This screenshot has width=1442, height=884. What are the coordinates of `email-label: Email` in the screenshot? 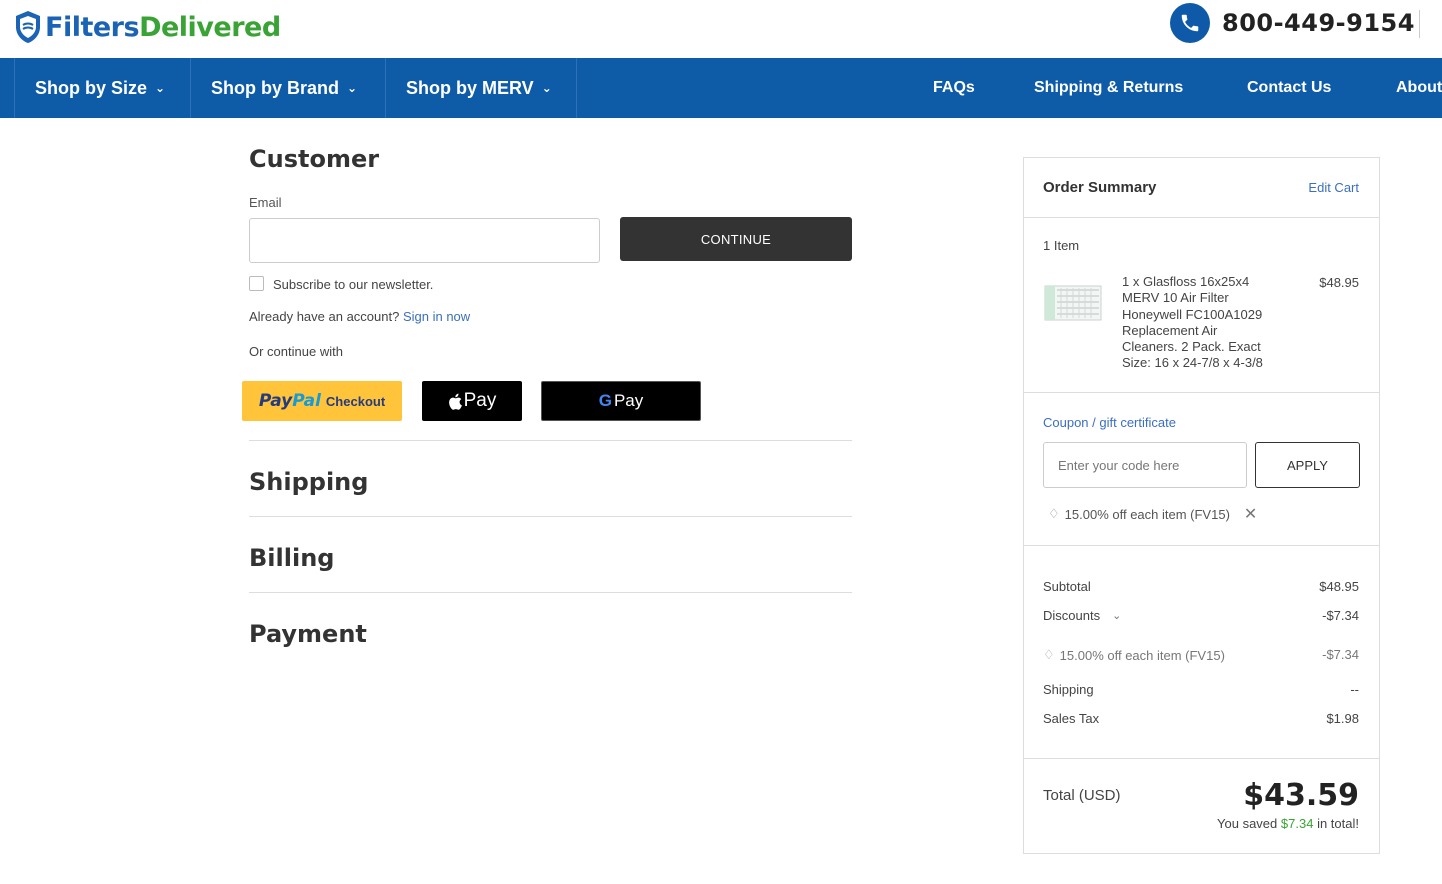 It's located at (265, 202).